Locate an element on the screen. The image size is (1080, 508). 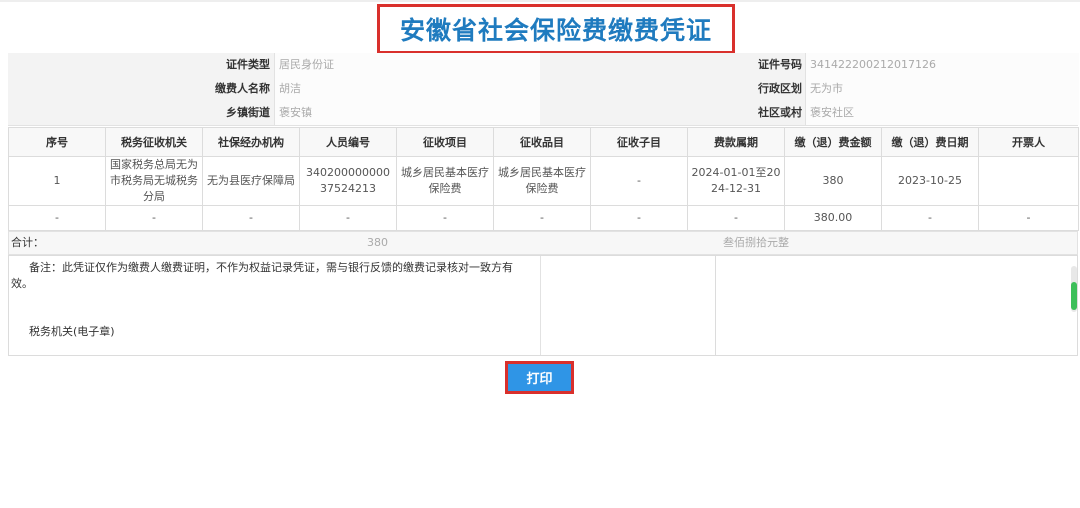
cell-item: - is located at coordinates (445, 218).